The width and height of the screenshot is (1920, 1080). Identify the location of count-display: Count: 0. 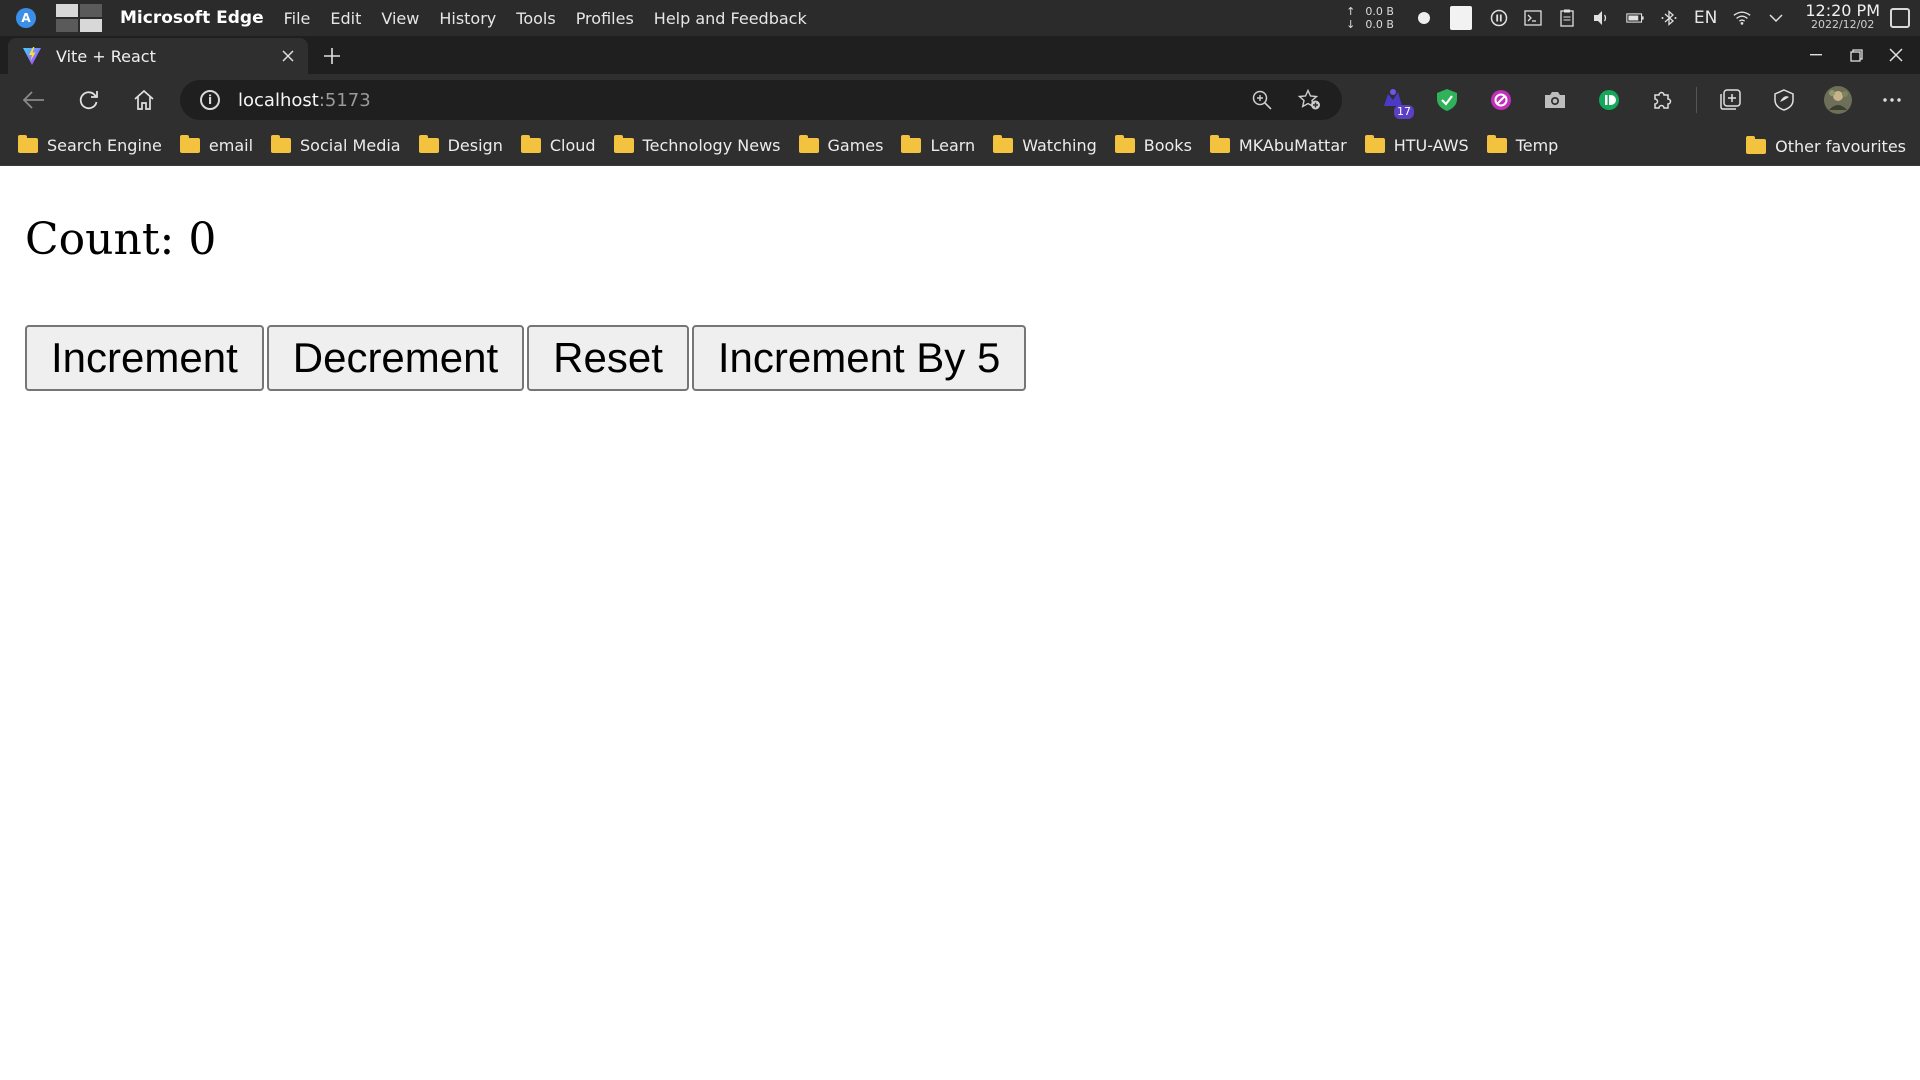
(121, 239).